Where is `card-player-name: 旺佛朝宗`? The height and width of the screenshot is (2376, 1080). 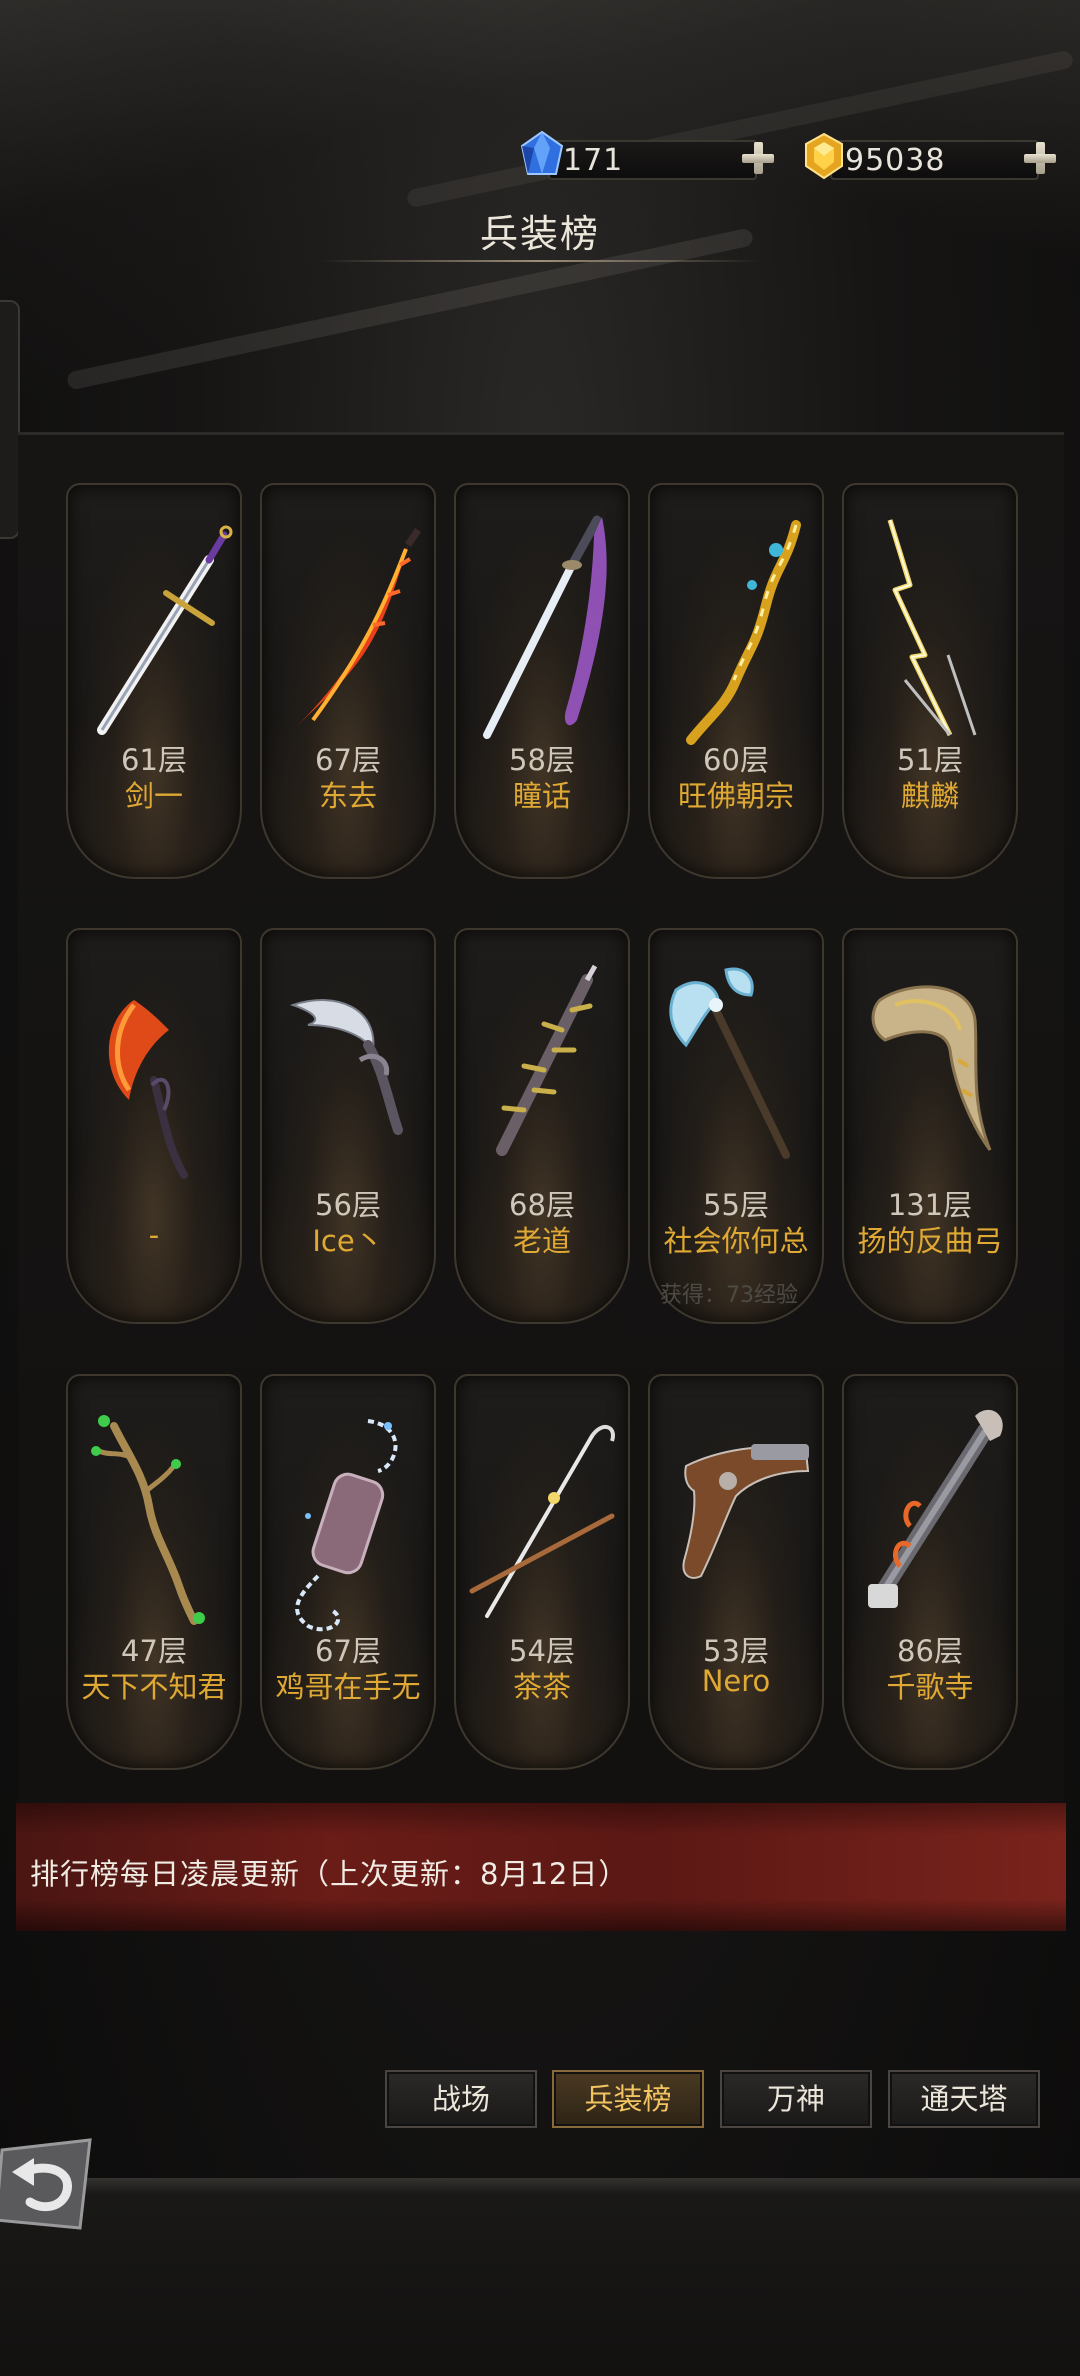
card-player-name: 旺佛朝宗 is located at coordinates (735, 796).